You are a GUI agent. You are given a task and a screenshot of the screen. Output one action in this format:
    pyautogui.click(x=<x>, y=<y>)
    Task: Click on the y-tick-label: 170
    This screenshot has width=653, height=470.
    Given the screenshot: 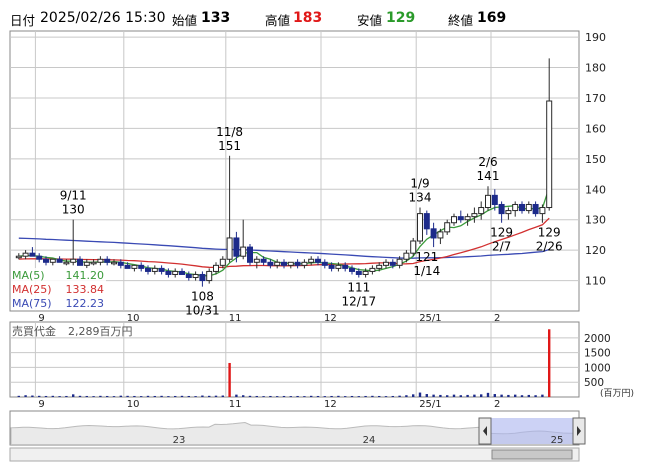 What is the action you would take?
    pyautogui.click(x=595, y=98)
    